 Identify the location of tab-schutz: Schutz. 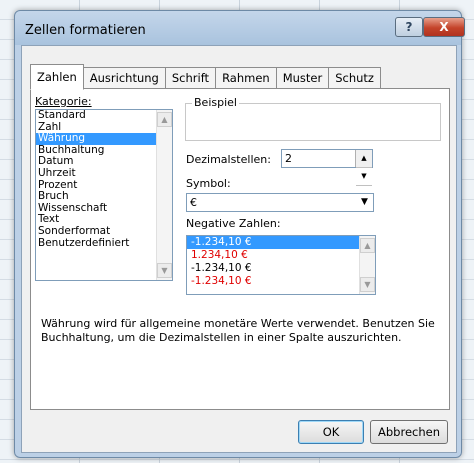
(354, 77).